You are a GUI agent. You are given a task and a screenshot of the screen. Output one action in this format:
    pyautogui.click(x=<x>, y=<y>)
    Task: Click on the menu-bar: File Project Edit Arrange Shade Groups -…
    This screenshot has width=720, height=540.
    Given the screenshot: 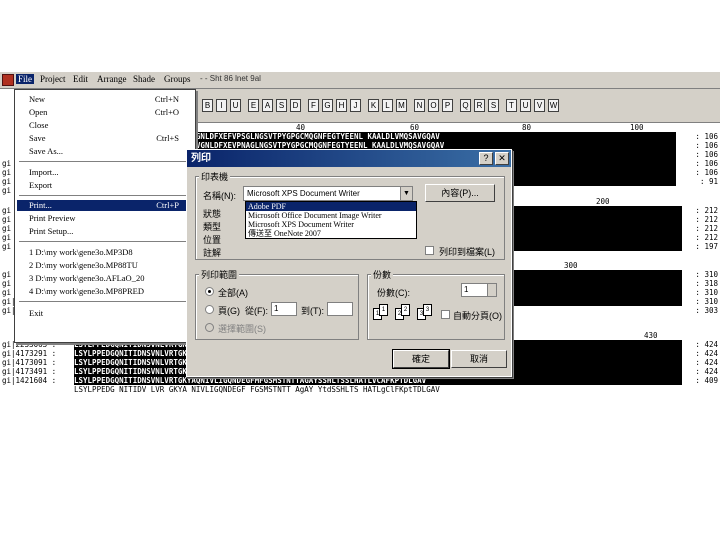 What is the action you would take?
    pyautogui.click(x=360, y=80)
    